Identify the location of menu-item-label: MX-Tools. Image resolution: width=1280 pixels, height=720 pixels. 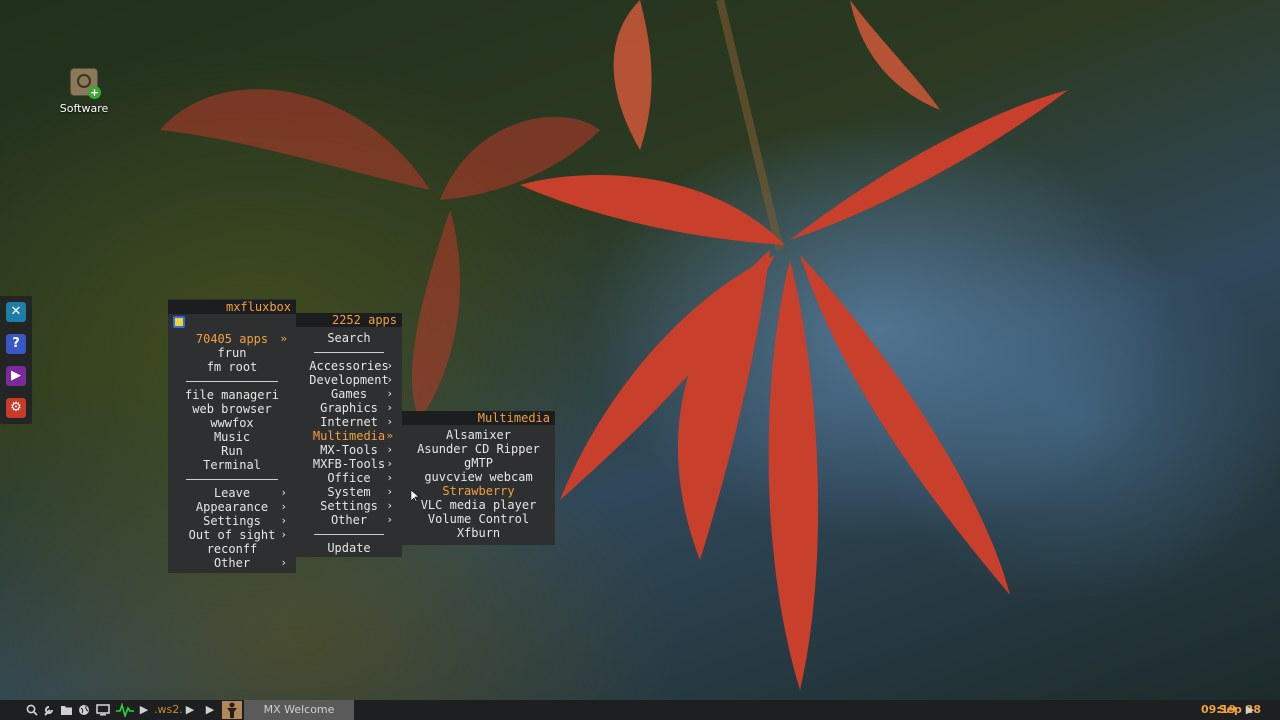
(349, 450).